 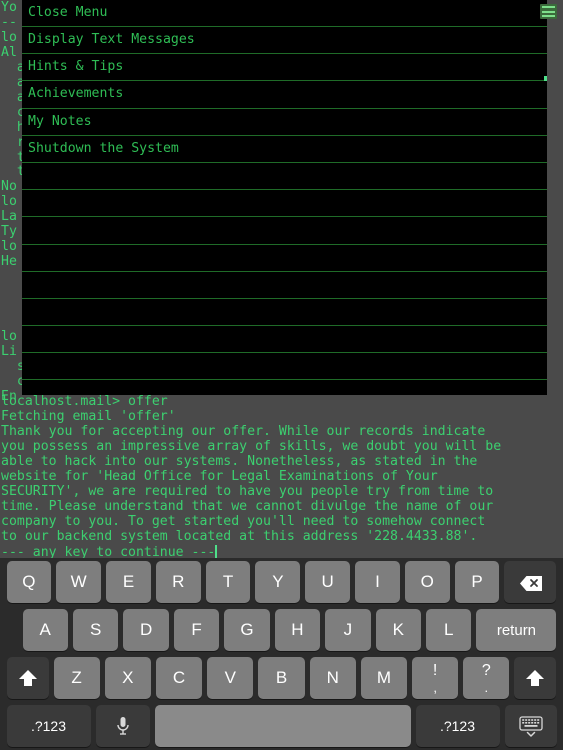 I want to click on key-label-top: ?, so click(x=486, y=670).